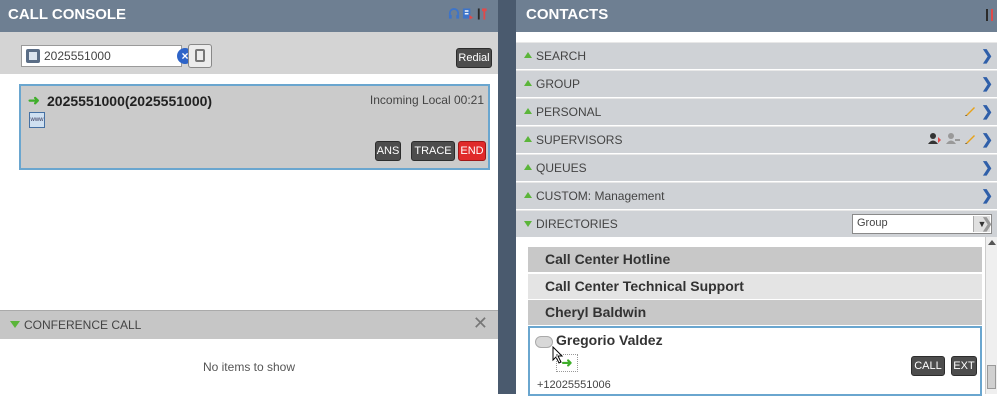 The width and height of the screenshot is (997, 396). I want to click on contact-name: Gregorio Valdez, so click(609, 340).